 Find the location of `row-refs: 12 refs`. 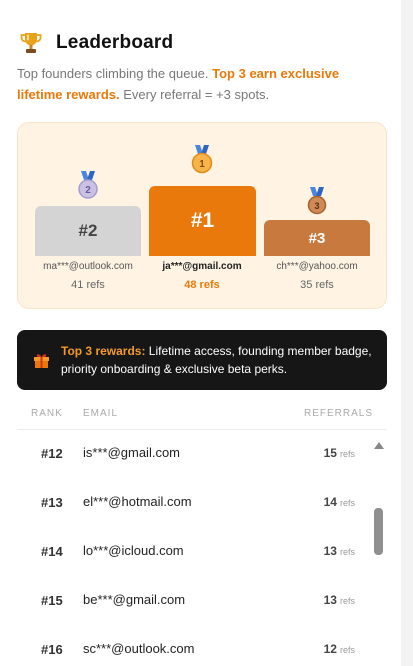

row-refs: 12 refs is located at coordinates (339, 649).